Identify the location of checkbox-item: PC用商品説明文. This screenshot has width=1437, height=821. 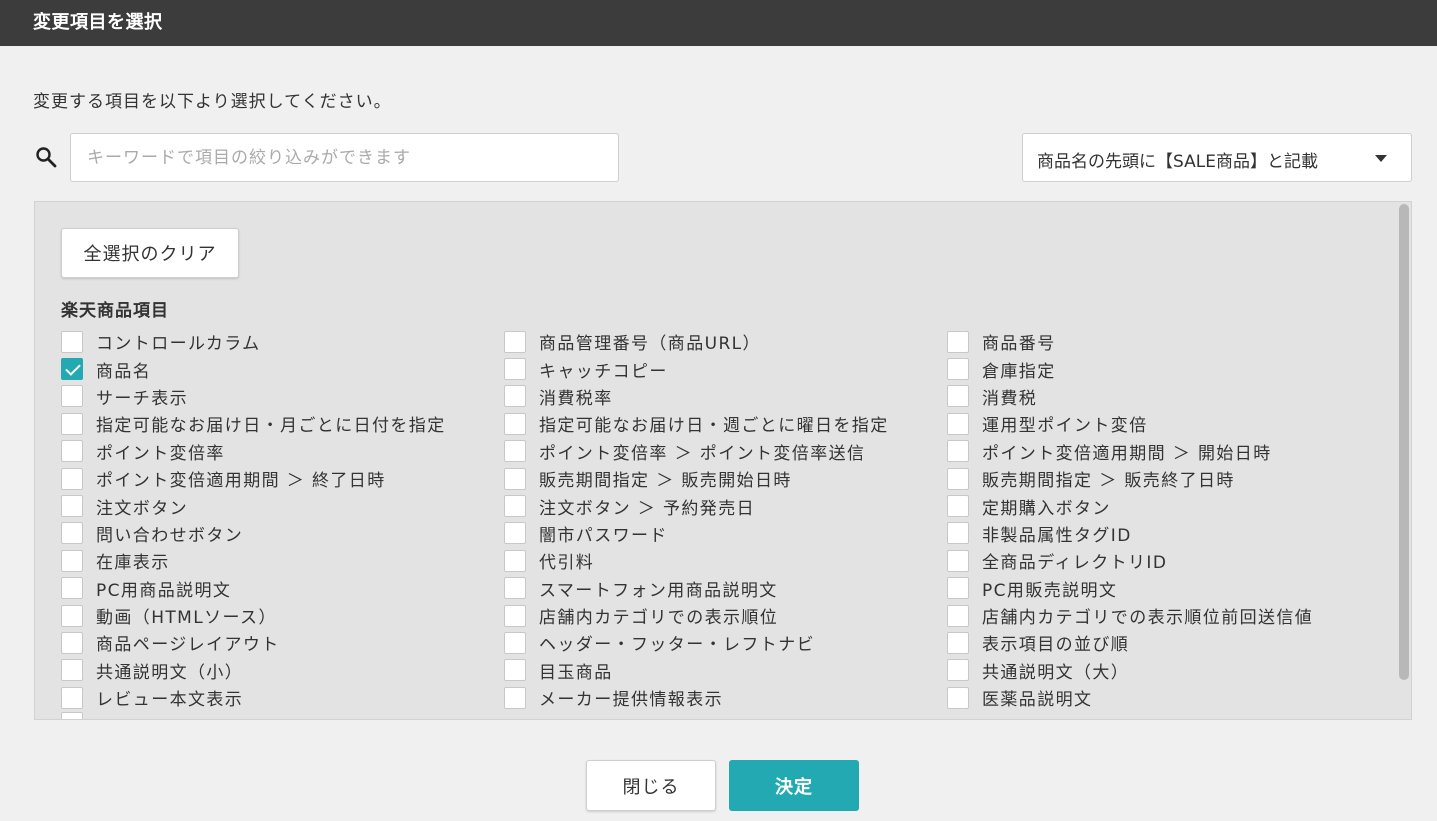
(253, 588).